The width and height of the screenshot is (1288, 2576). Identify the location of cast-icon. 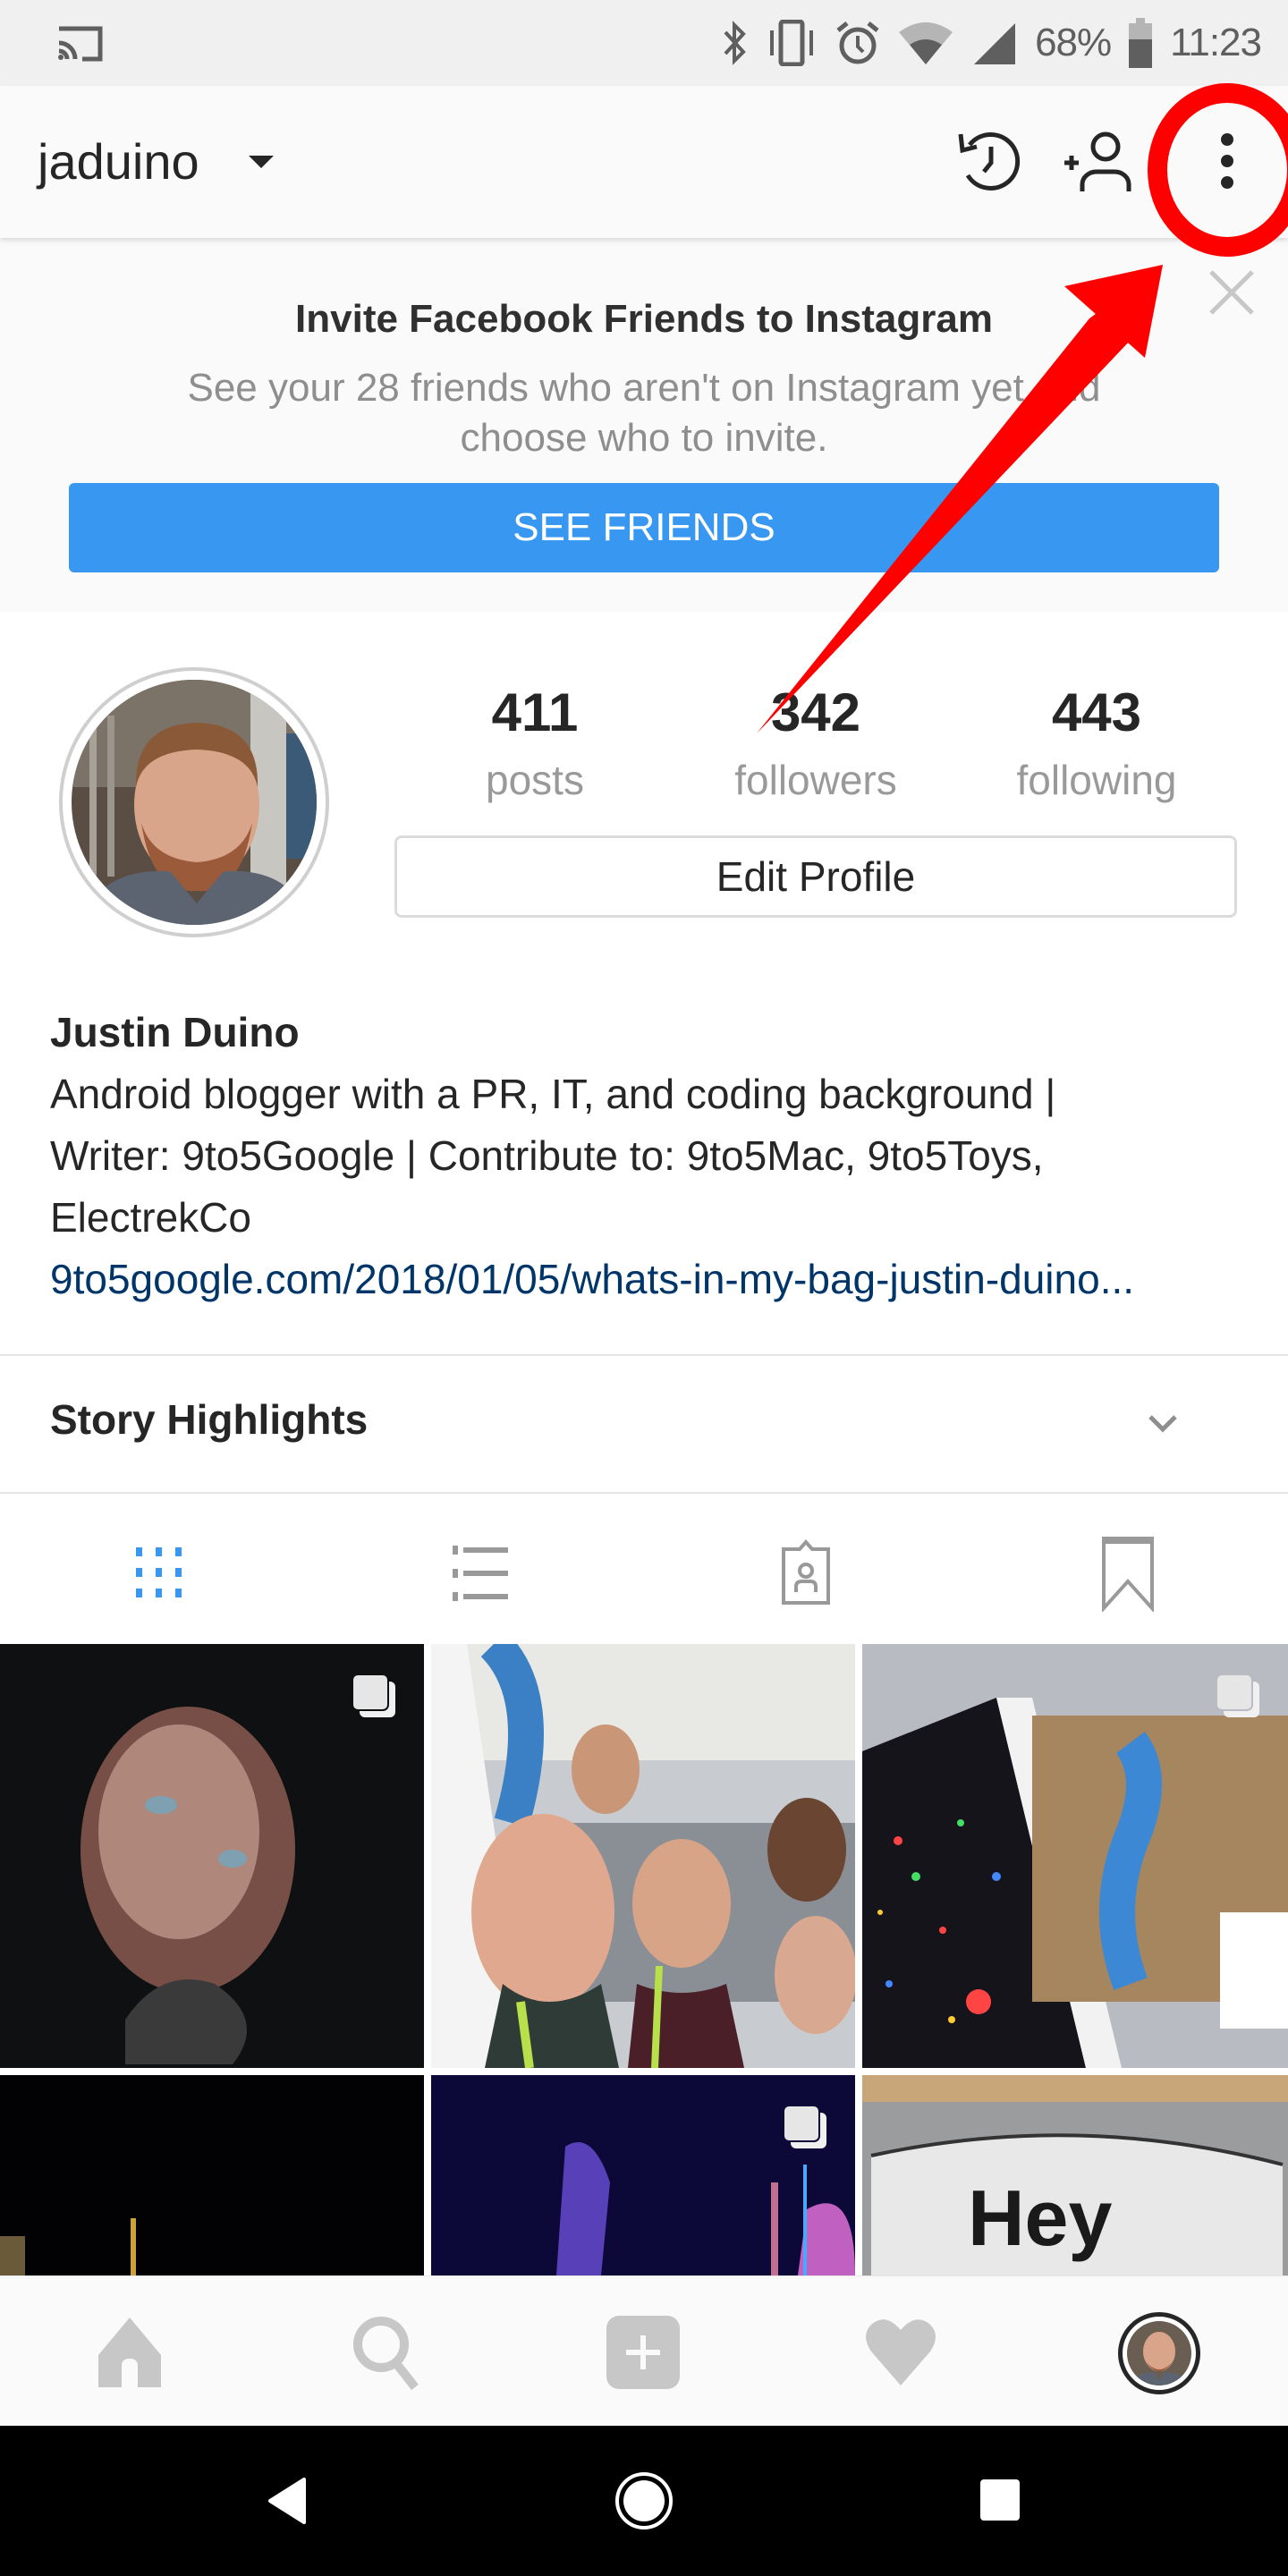
(80, 44).